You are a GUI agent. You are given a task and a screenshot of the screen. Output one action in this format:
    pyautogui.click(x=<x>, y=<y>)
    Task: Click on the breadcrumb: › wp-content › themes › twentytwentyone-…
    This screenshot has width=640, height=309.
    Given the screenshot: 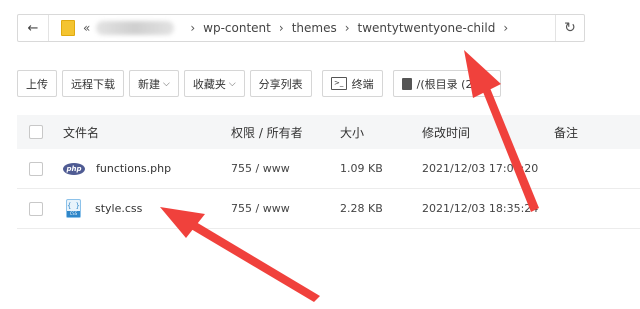 What is the action you would take?
    pyautogui.click(x=349, y=28)
    